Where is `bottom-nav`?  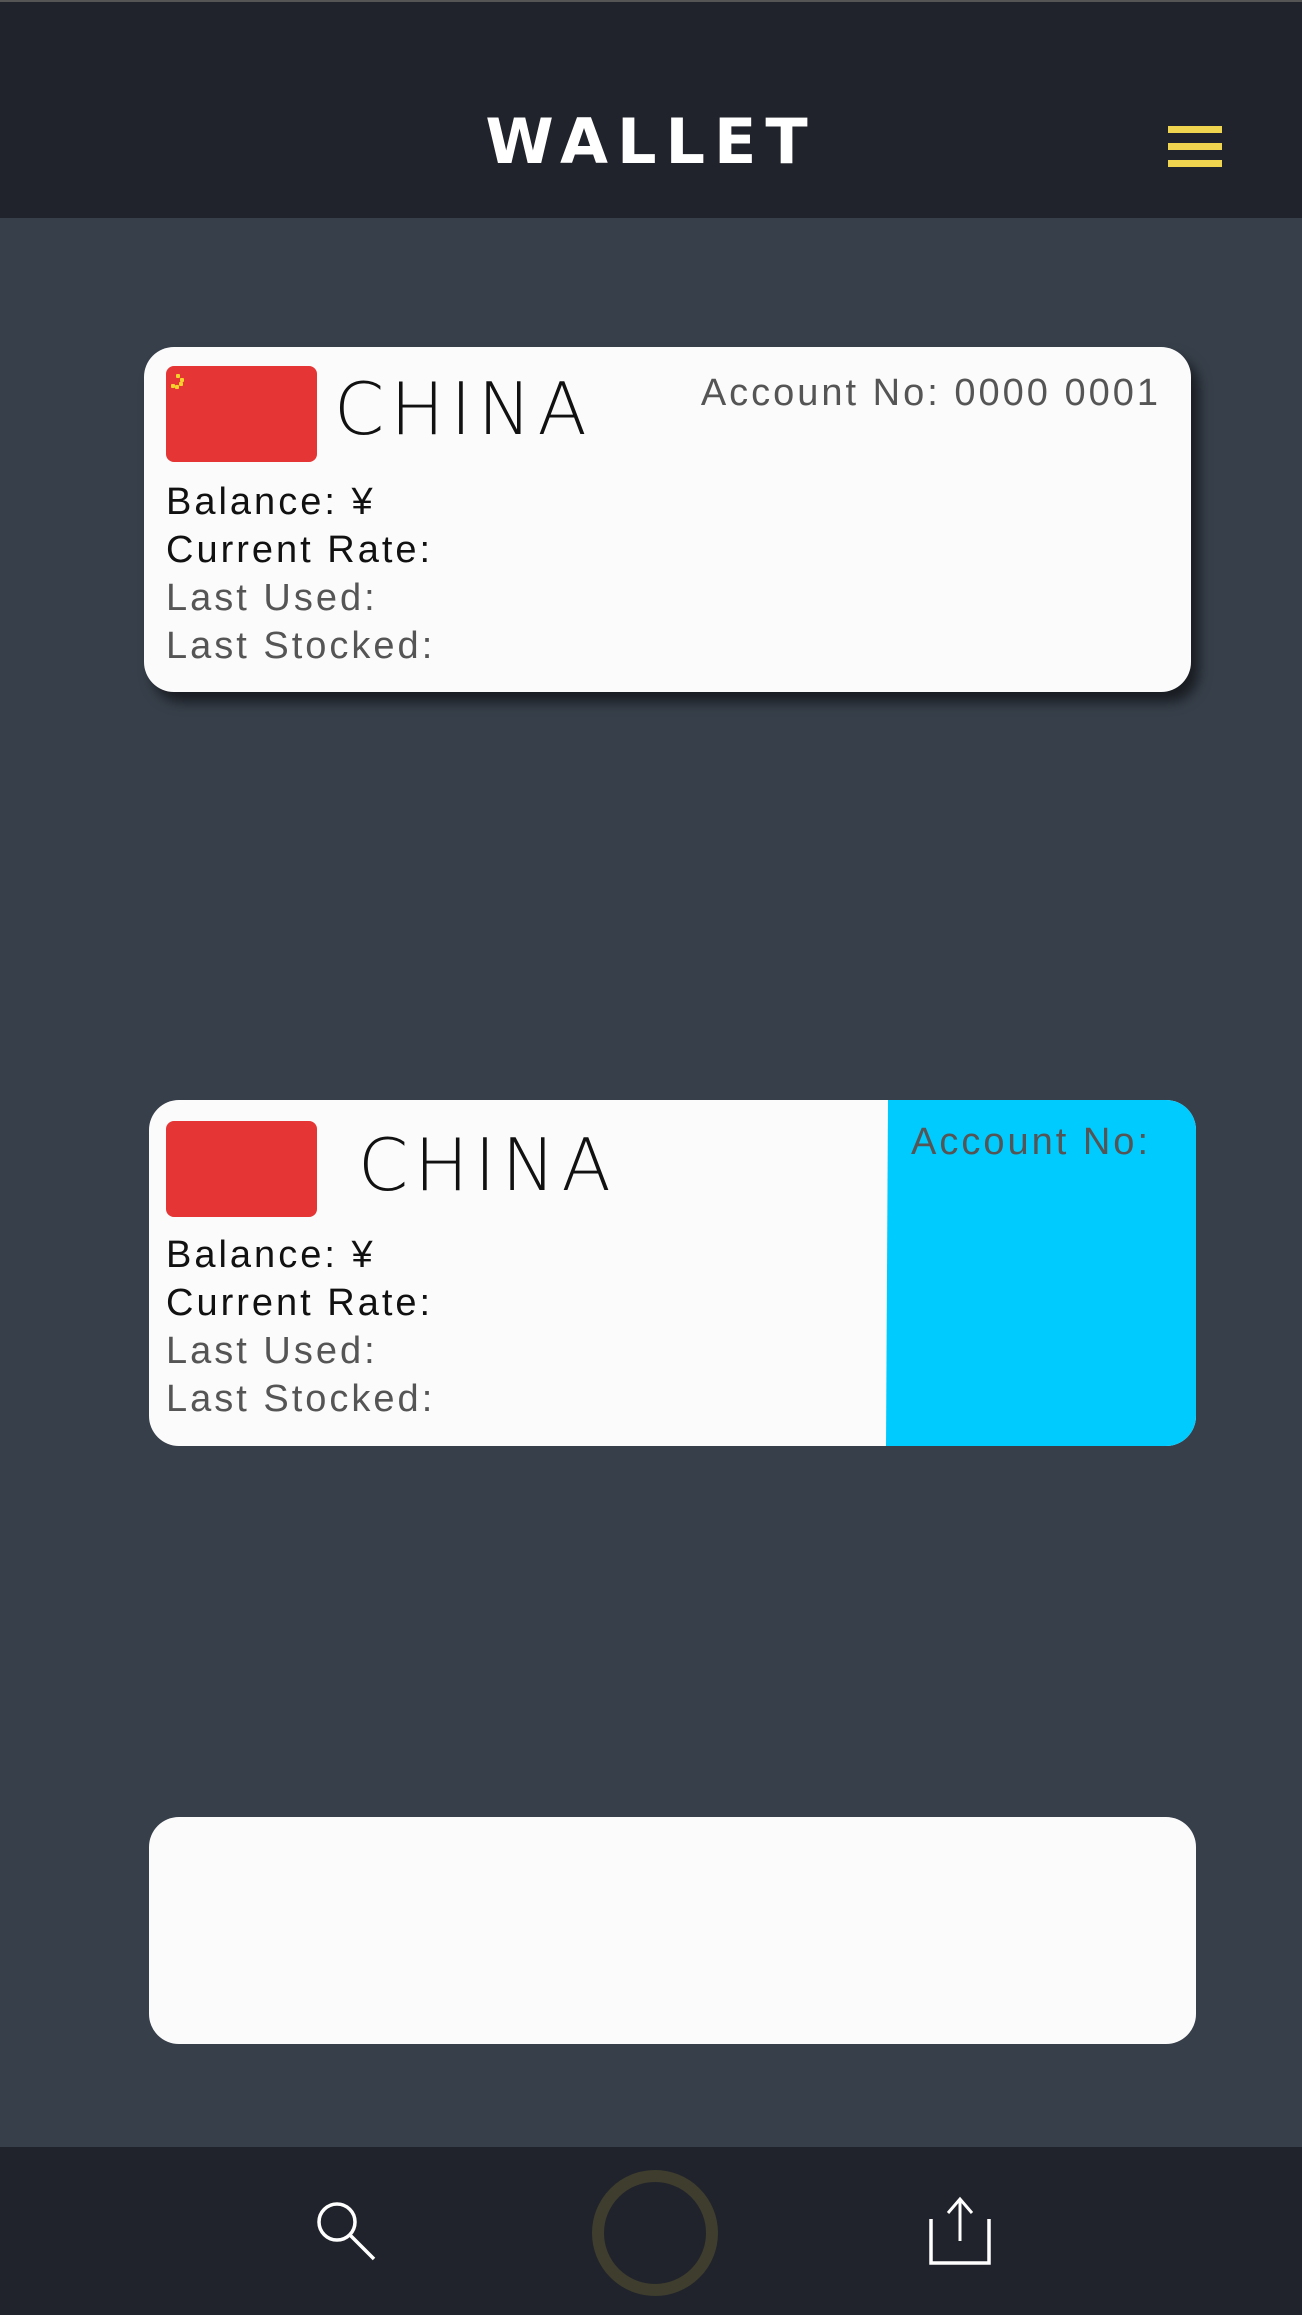 bottom-nav is located at coordinates (651, 2231).